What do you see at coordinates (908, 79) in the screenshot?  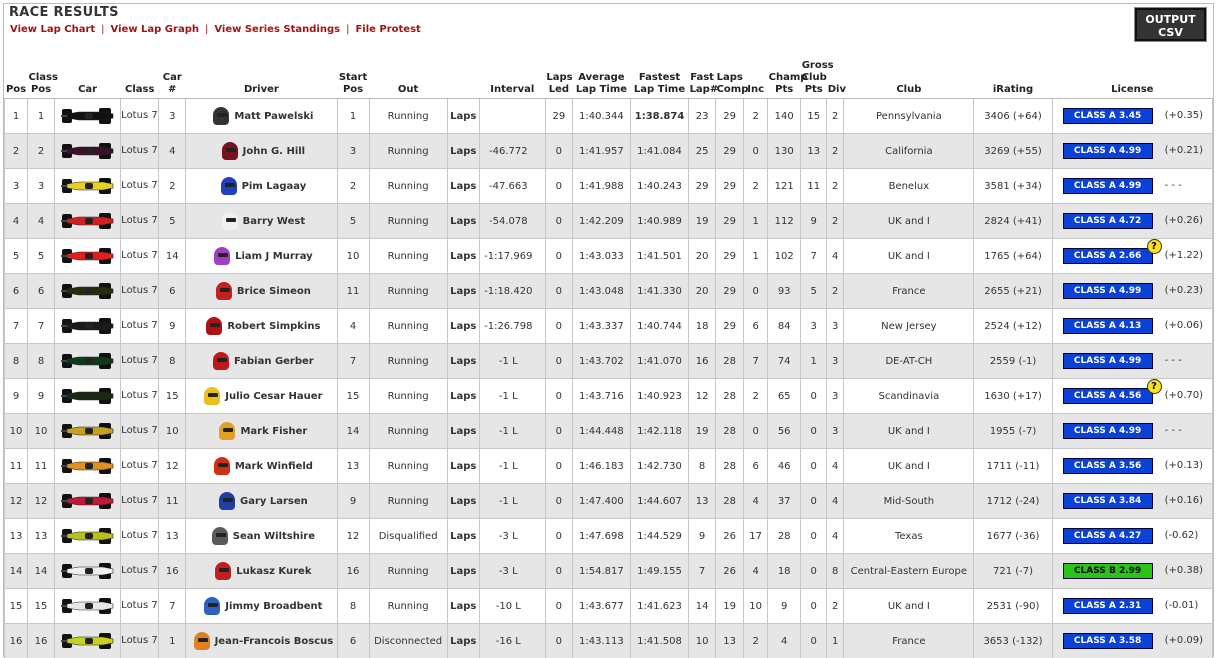 I see `col-club: Club` at bounding box center [908, 79].